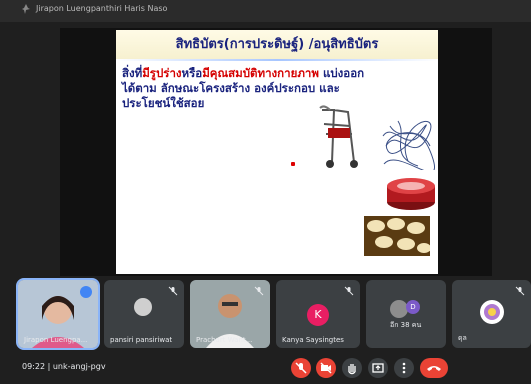 This screenshot has width=531, height=384. Describe the element at coordinates (192, 73) in the screenshot. I see `slide-text-part: หรือ` at that location.